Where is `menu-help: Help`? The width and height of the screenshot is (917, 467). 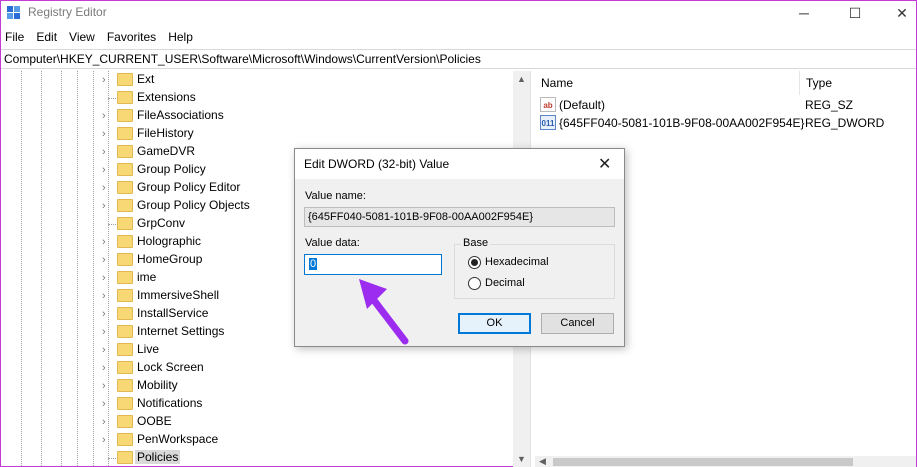 menu-help: Help is located at coordinates (180, 37).